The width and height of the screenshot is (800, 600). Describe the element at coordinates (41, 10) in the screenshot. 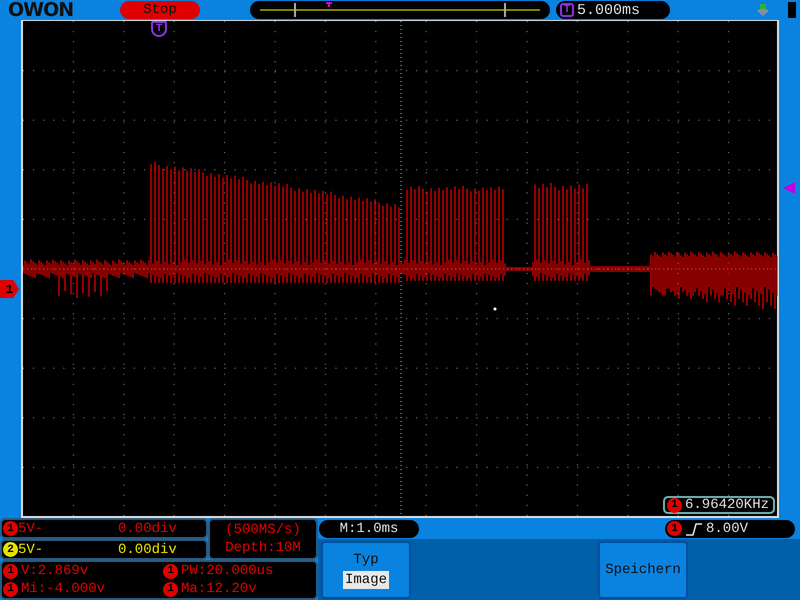

I see `brand-logo: OWON` at that location.